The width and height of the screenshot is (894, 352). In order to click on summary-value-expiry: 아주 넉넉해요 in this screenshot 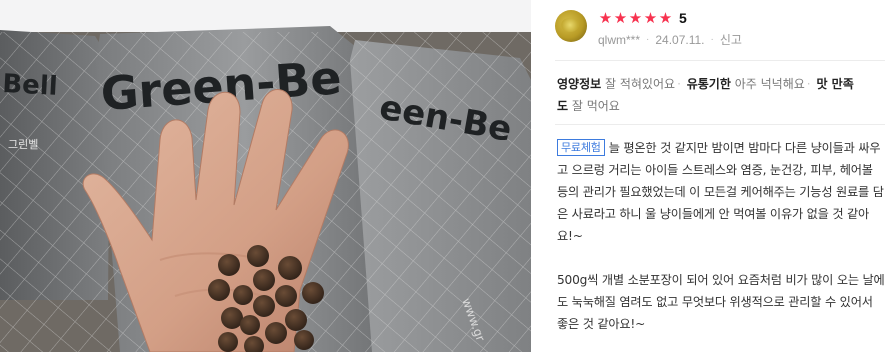, I will do `click(769, 84)`.